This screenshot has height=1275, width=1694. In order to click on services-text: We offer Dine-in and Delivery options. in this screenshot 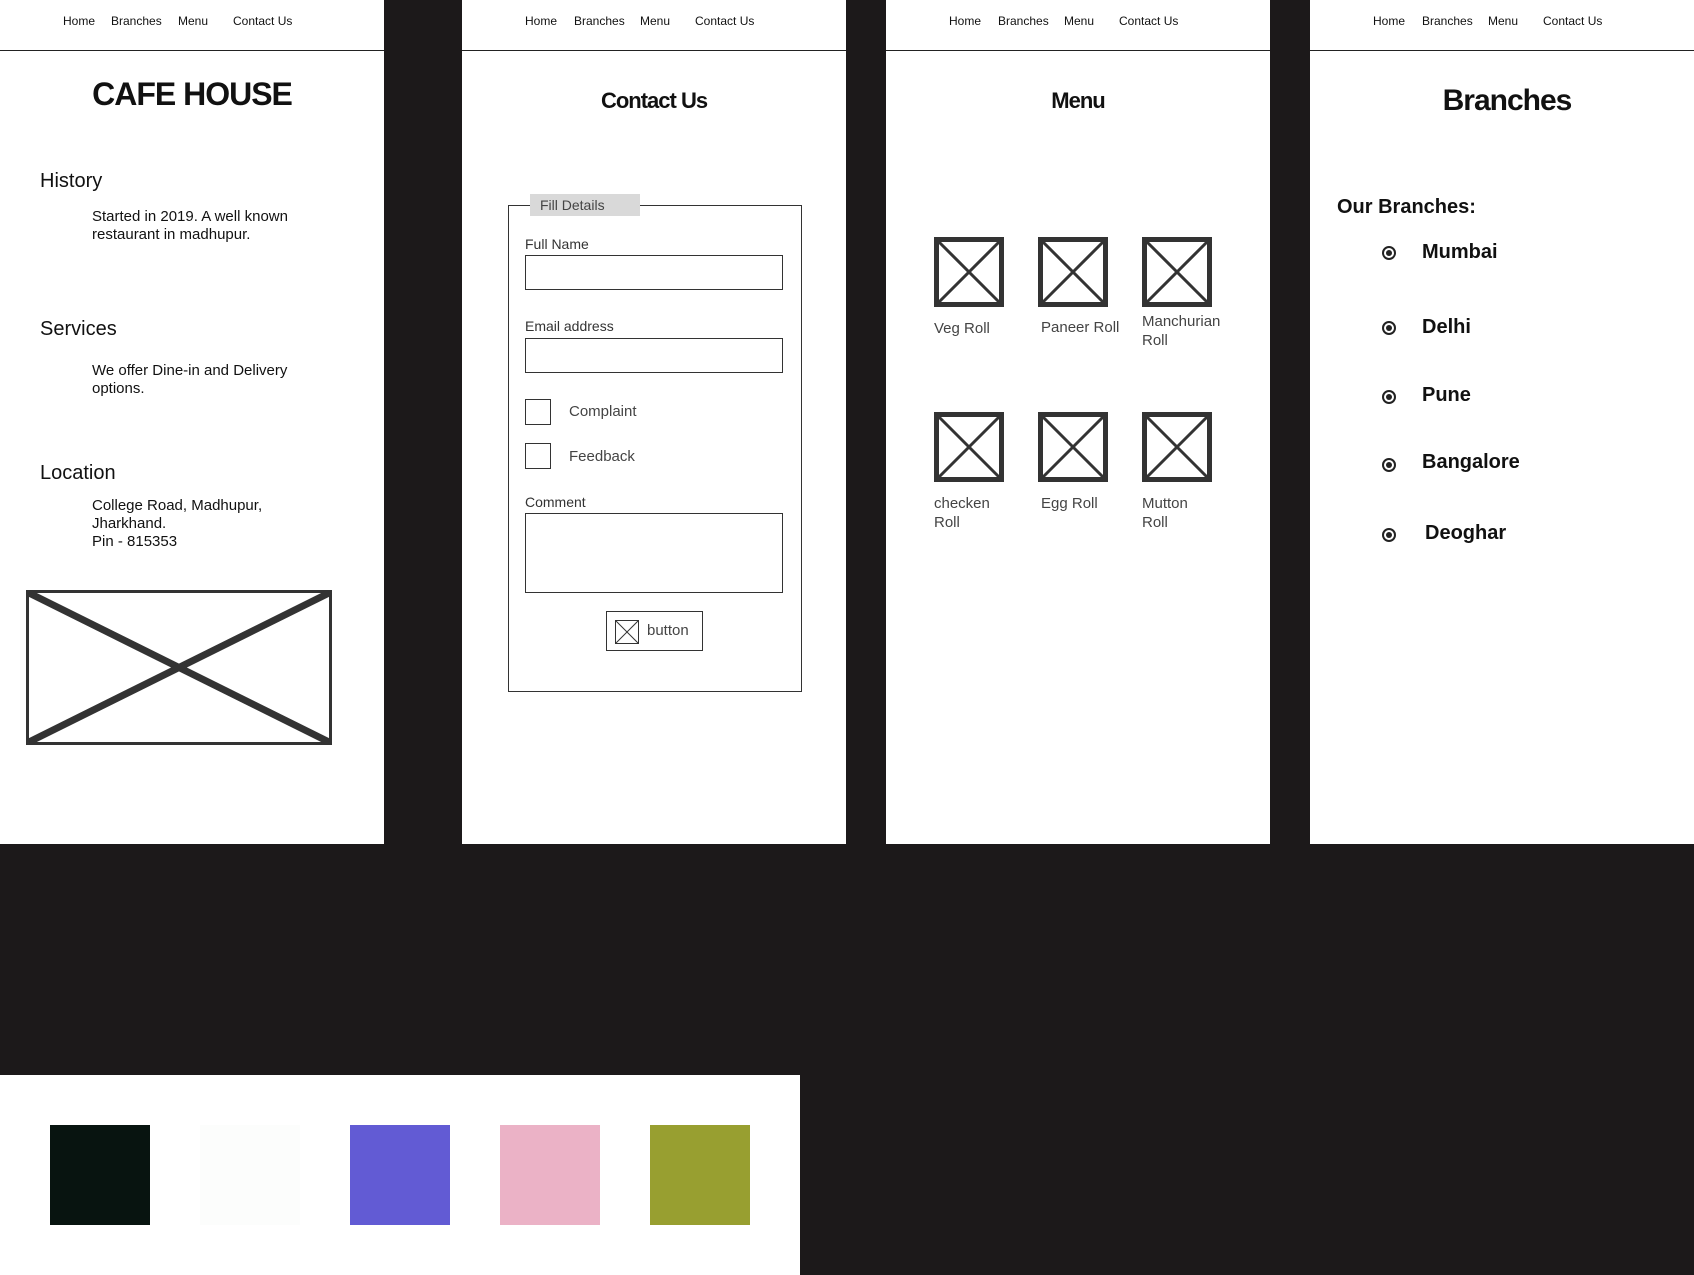, I will do `click(190, 379)`.